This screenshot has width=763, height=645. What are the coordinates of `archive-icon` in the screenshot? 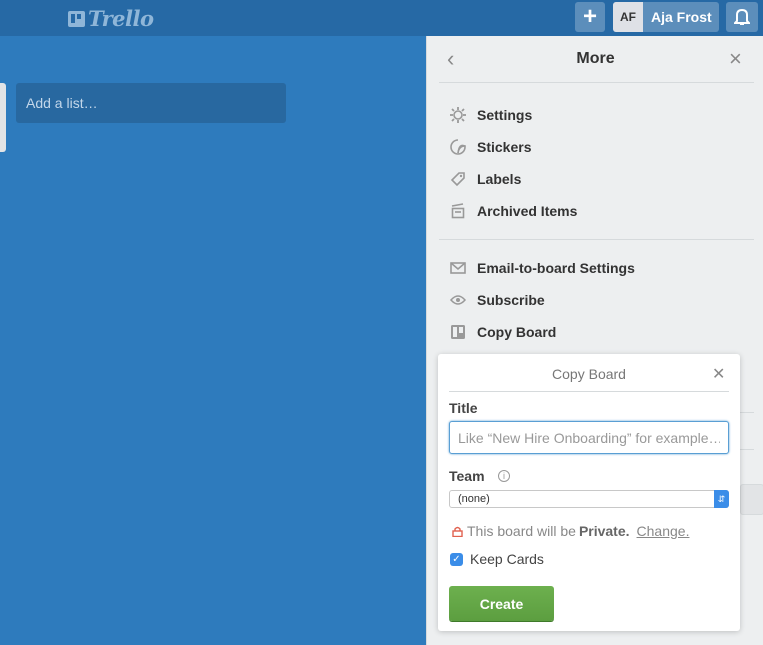 It's located at (458, 211).